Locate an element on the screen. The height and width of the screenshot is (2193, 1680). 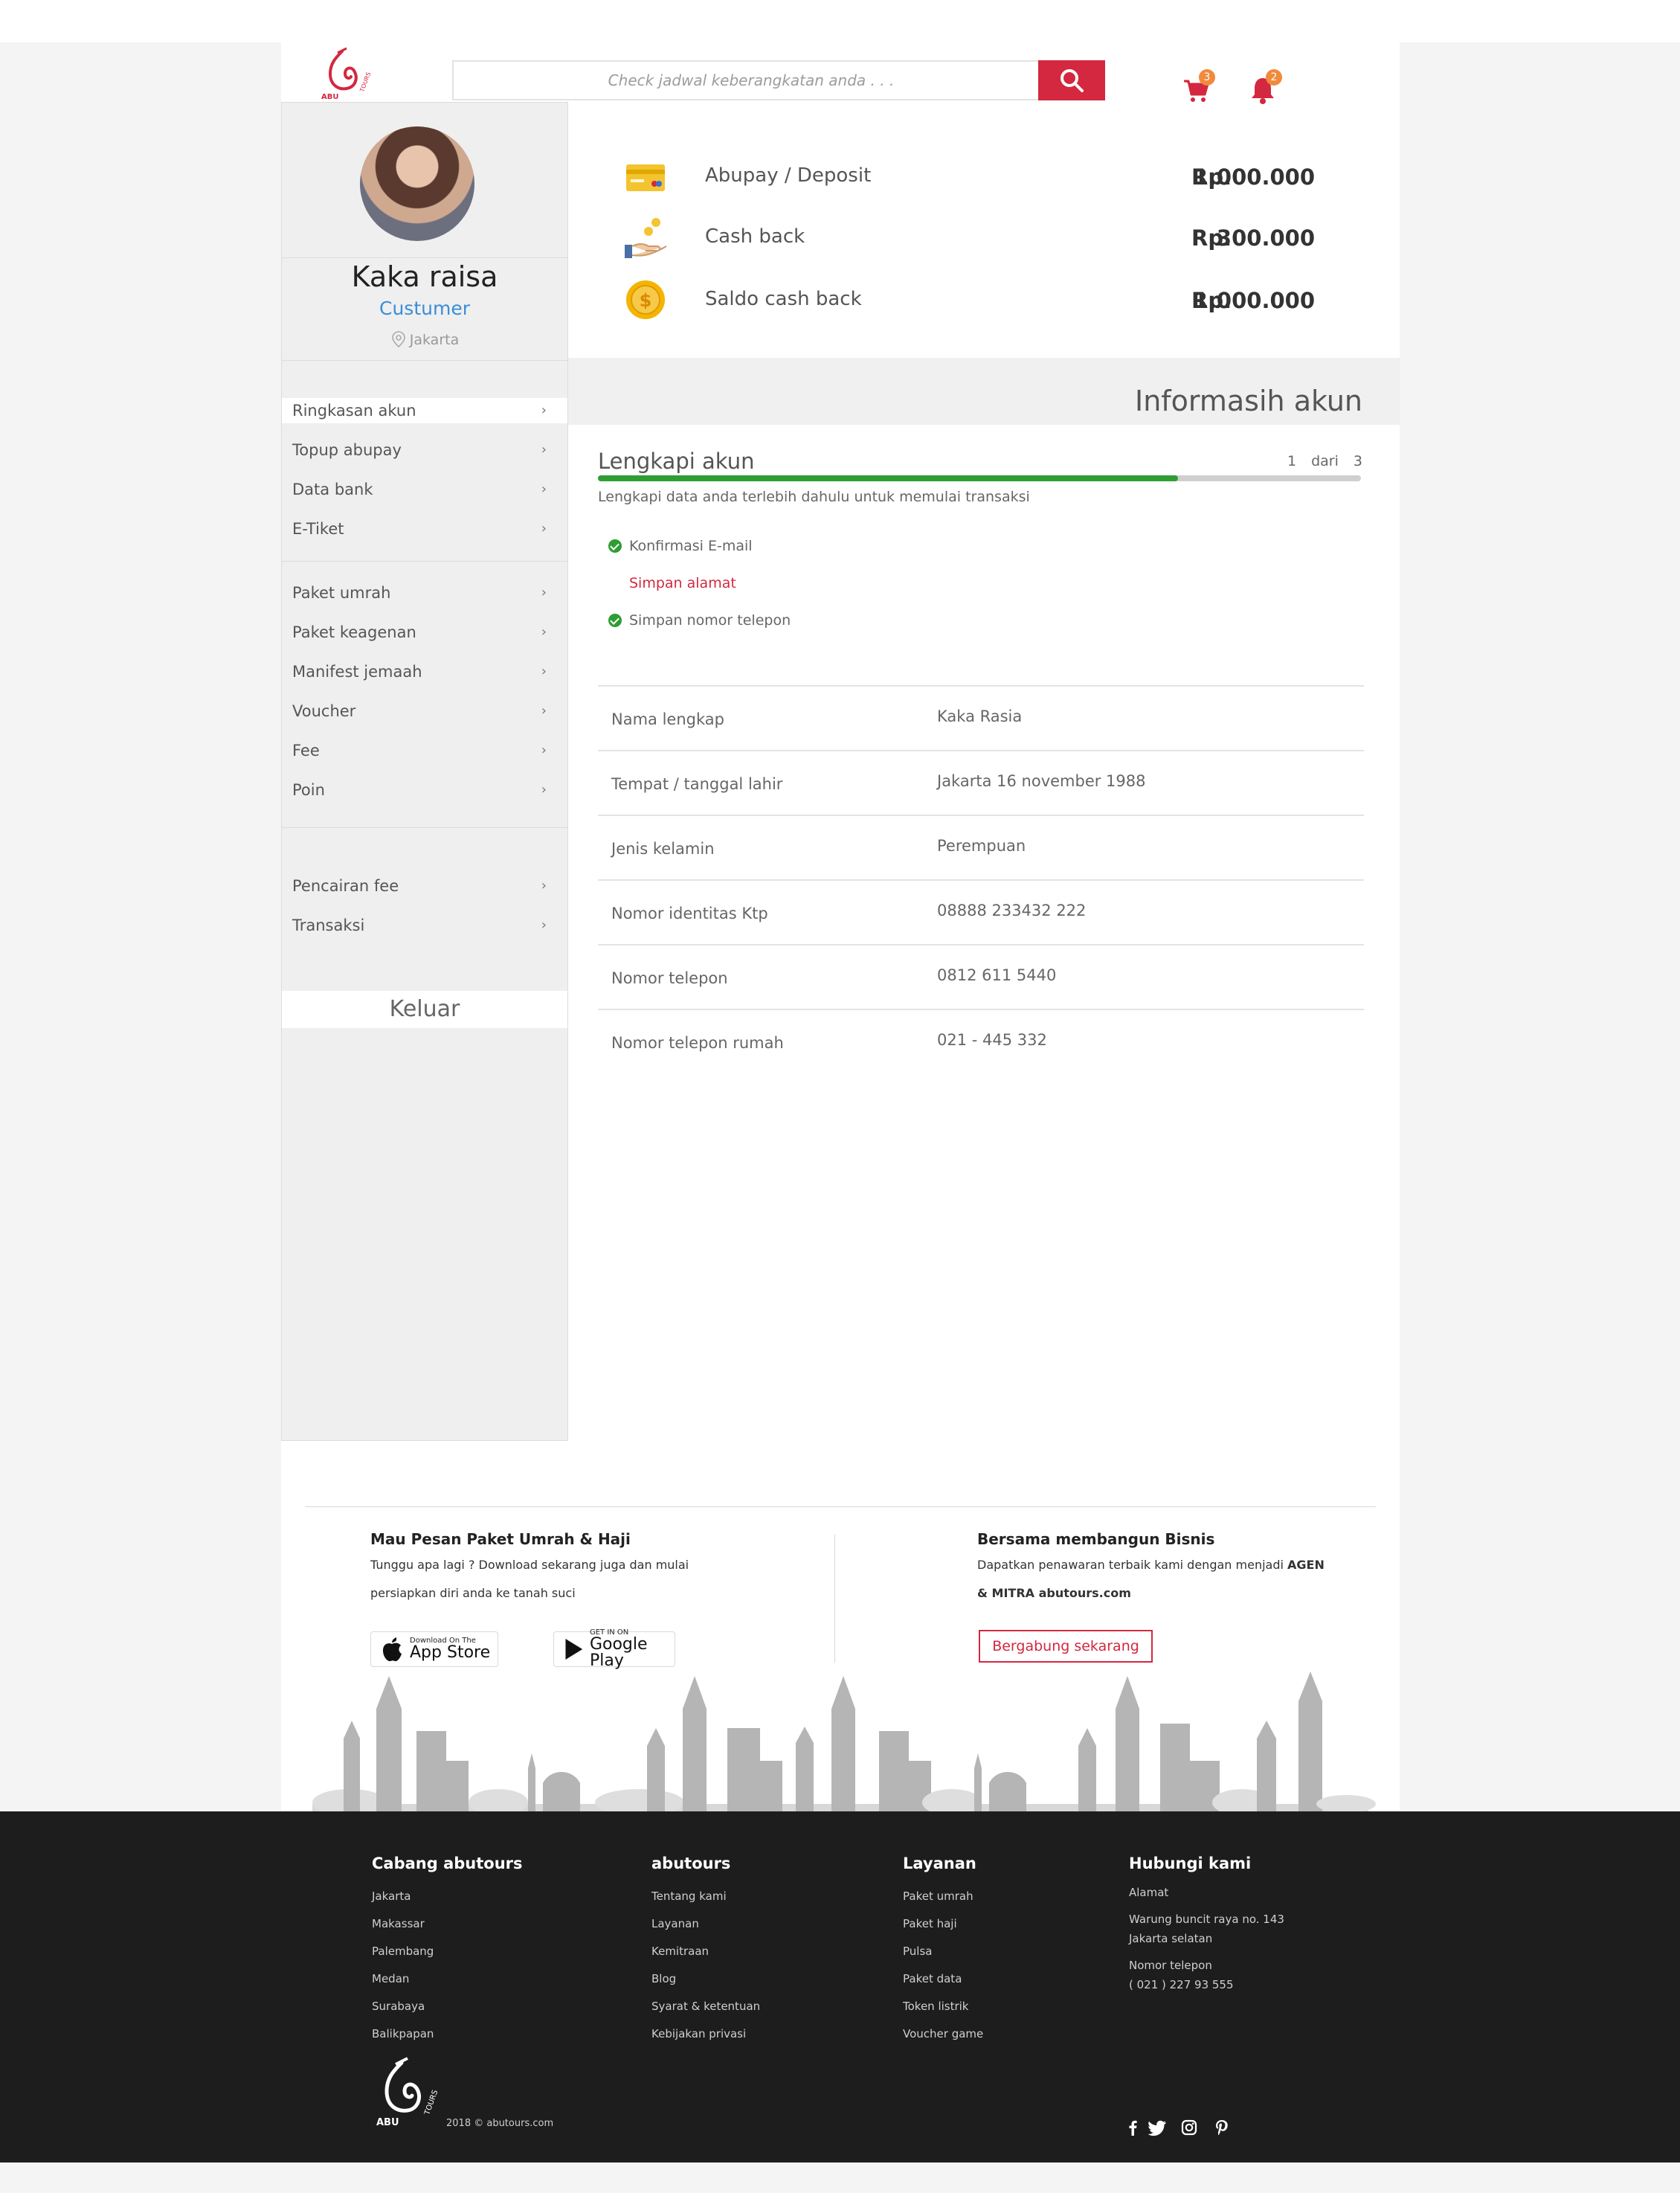
sidebar-item-data-bank: Data bank › is located at coordinates (425, 489).